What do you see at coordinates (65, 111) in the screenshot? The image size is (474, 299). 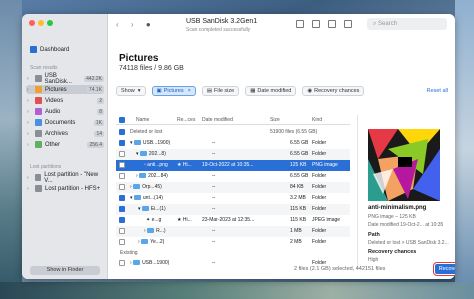 I see `sidebar-item-audio: › Audio 8` at bounding box center [65, 111].